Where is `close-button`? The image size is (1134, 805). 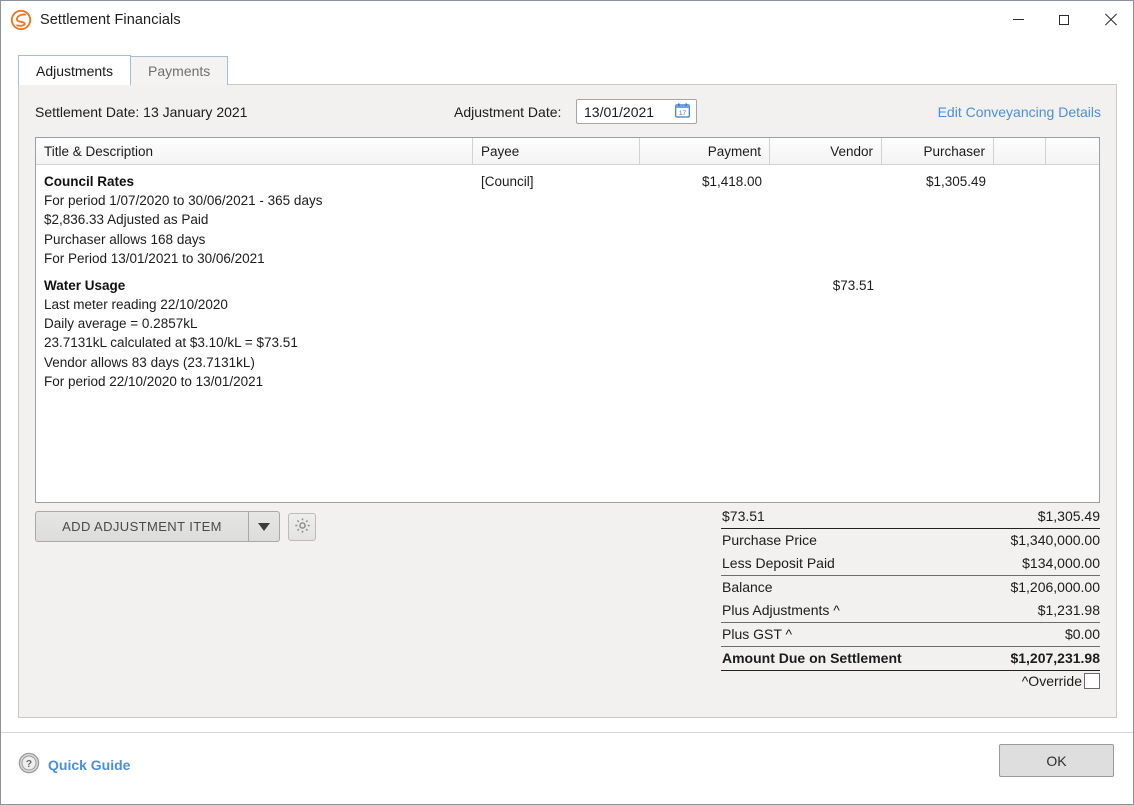
close-button is located at coordinates (1110, 19).